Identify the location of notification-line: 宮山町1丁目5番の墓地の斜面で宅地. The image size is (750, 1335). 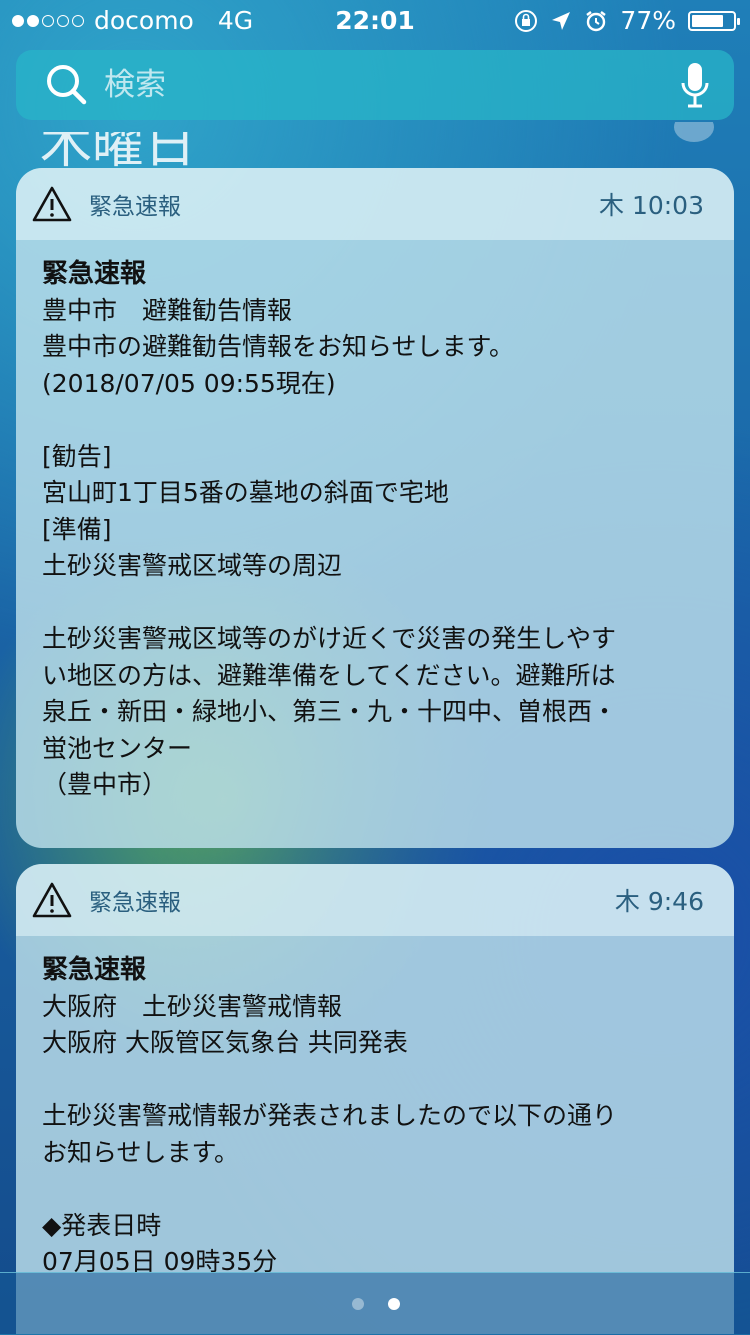
(245, 492).